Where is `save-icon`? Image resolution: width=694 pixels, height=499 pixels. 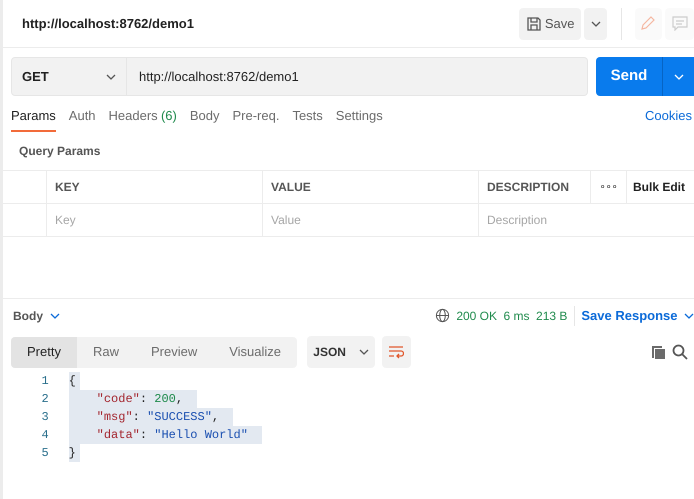 save-icon is located at coordinates (534, 24).